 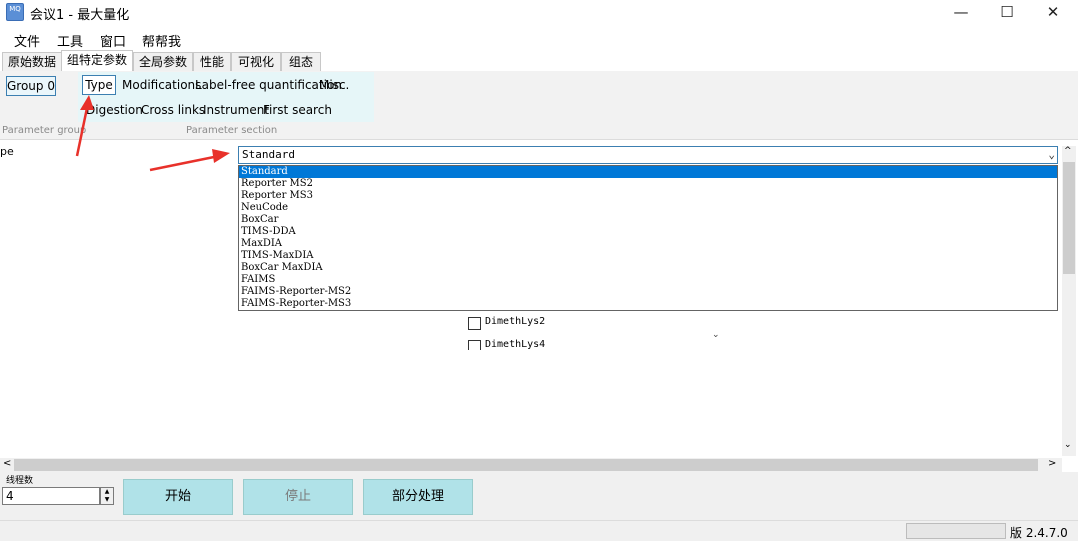 What do you see at coordinates (152, 133) in the screenshot?
I see `annotation-arrows` at bounding box center [152, 133].